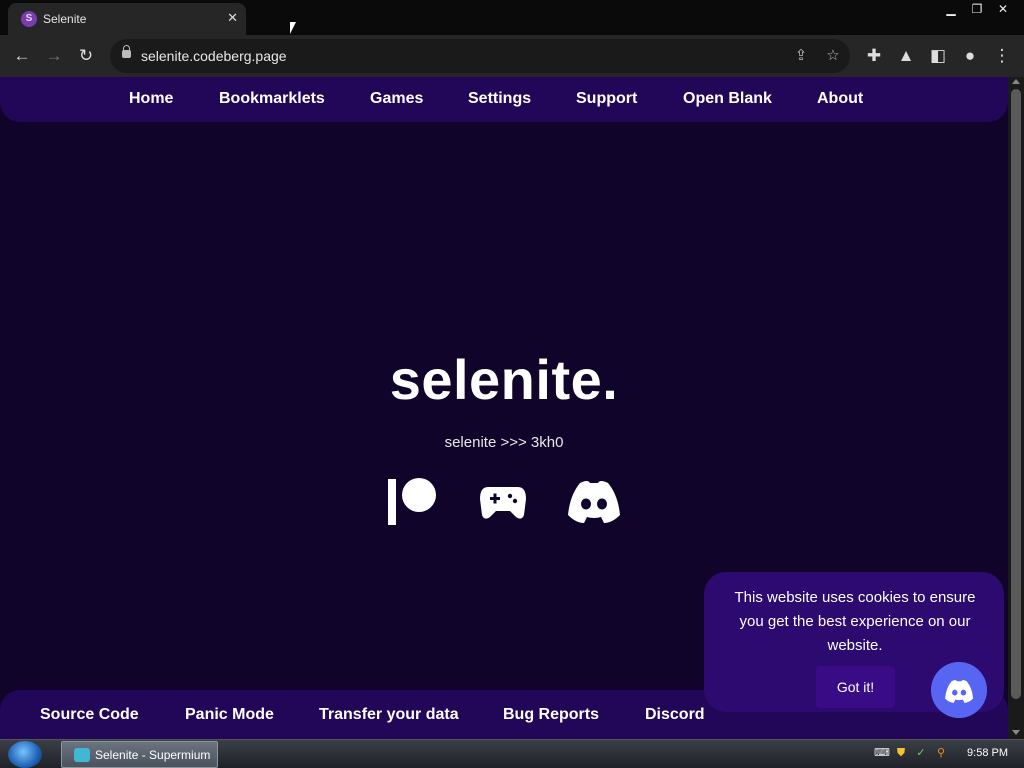  Describe the element at coordinates (921, 753) in the screenshot. I see `network-icon: ✓` at that location.